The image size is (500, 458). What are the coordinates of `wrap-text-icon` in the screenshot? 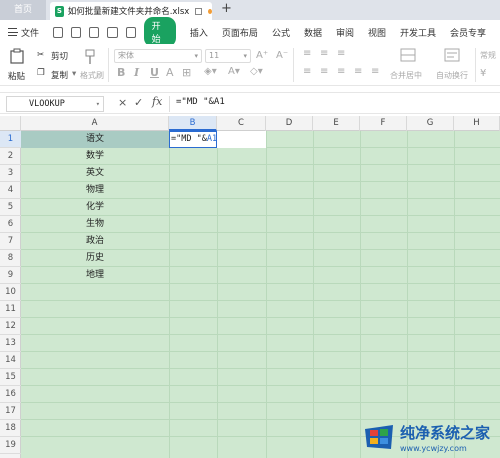 It's located at (452, 55).